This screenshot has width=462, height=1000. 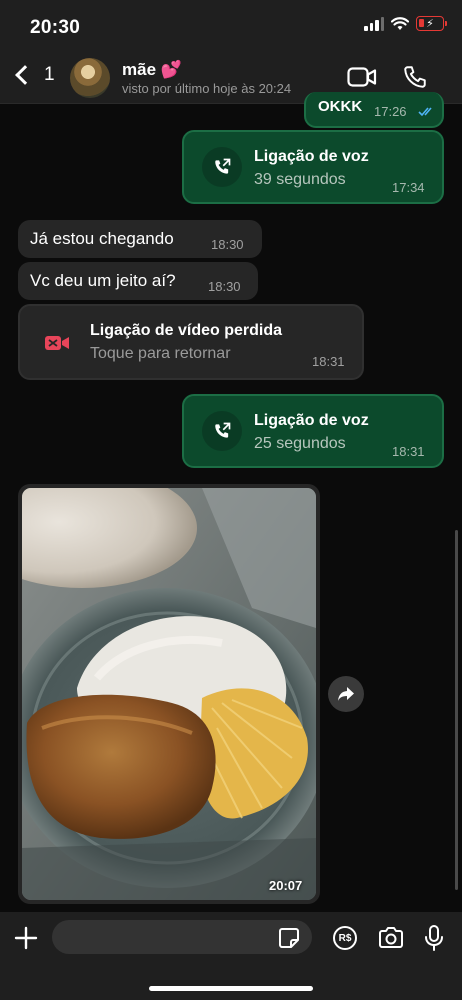 I want to click on message-bubble-incoming: Vc deu um jeito aí? 18:30, so click(x=138, y=281).